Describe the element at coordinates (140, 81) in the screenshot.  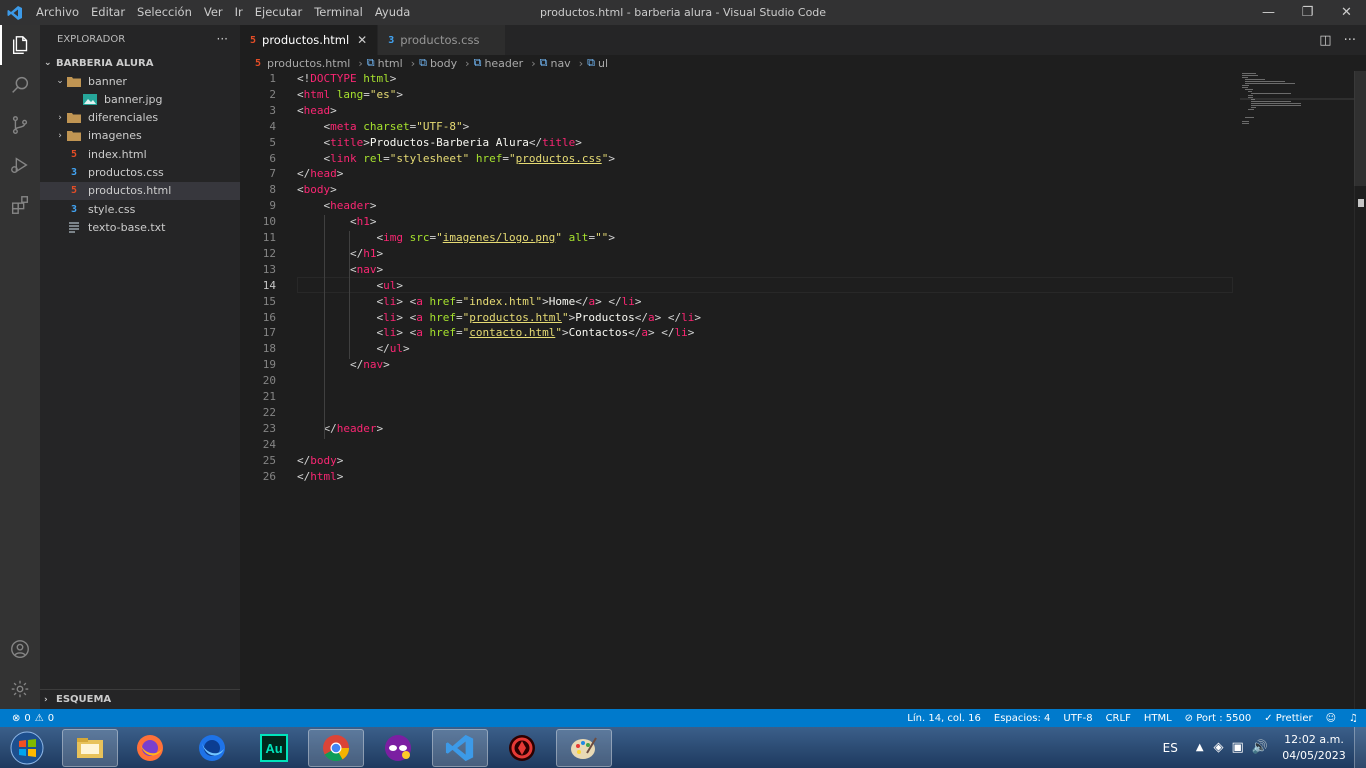
I see `tree-item-banner: ⌄ banner` at that location.